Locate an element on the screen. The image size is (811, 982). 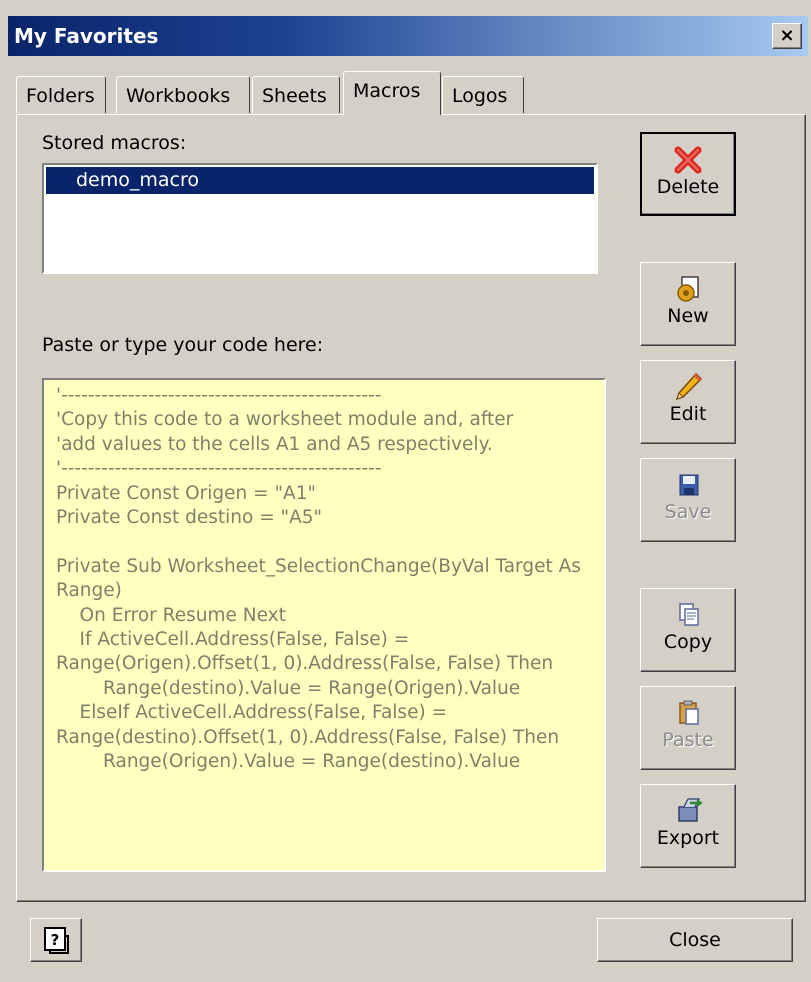
export-icon is located at coordinates (690, 810).